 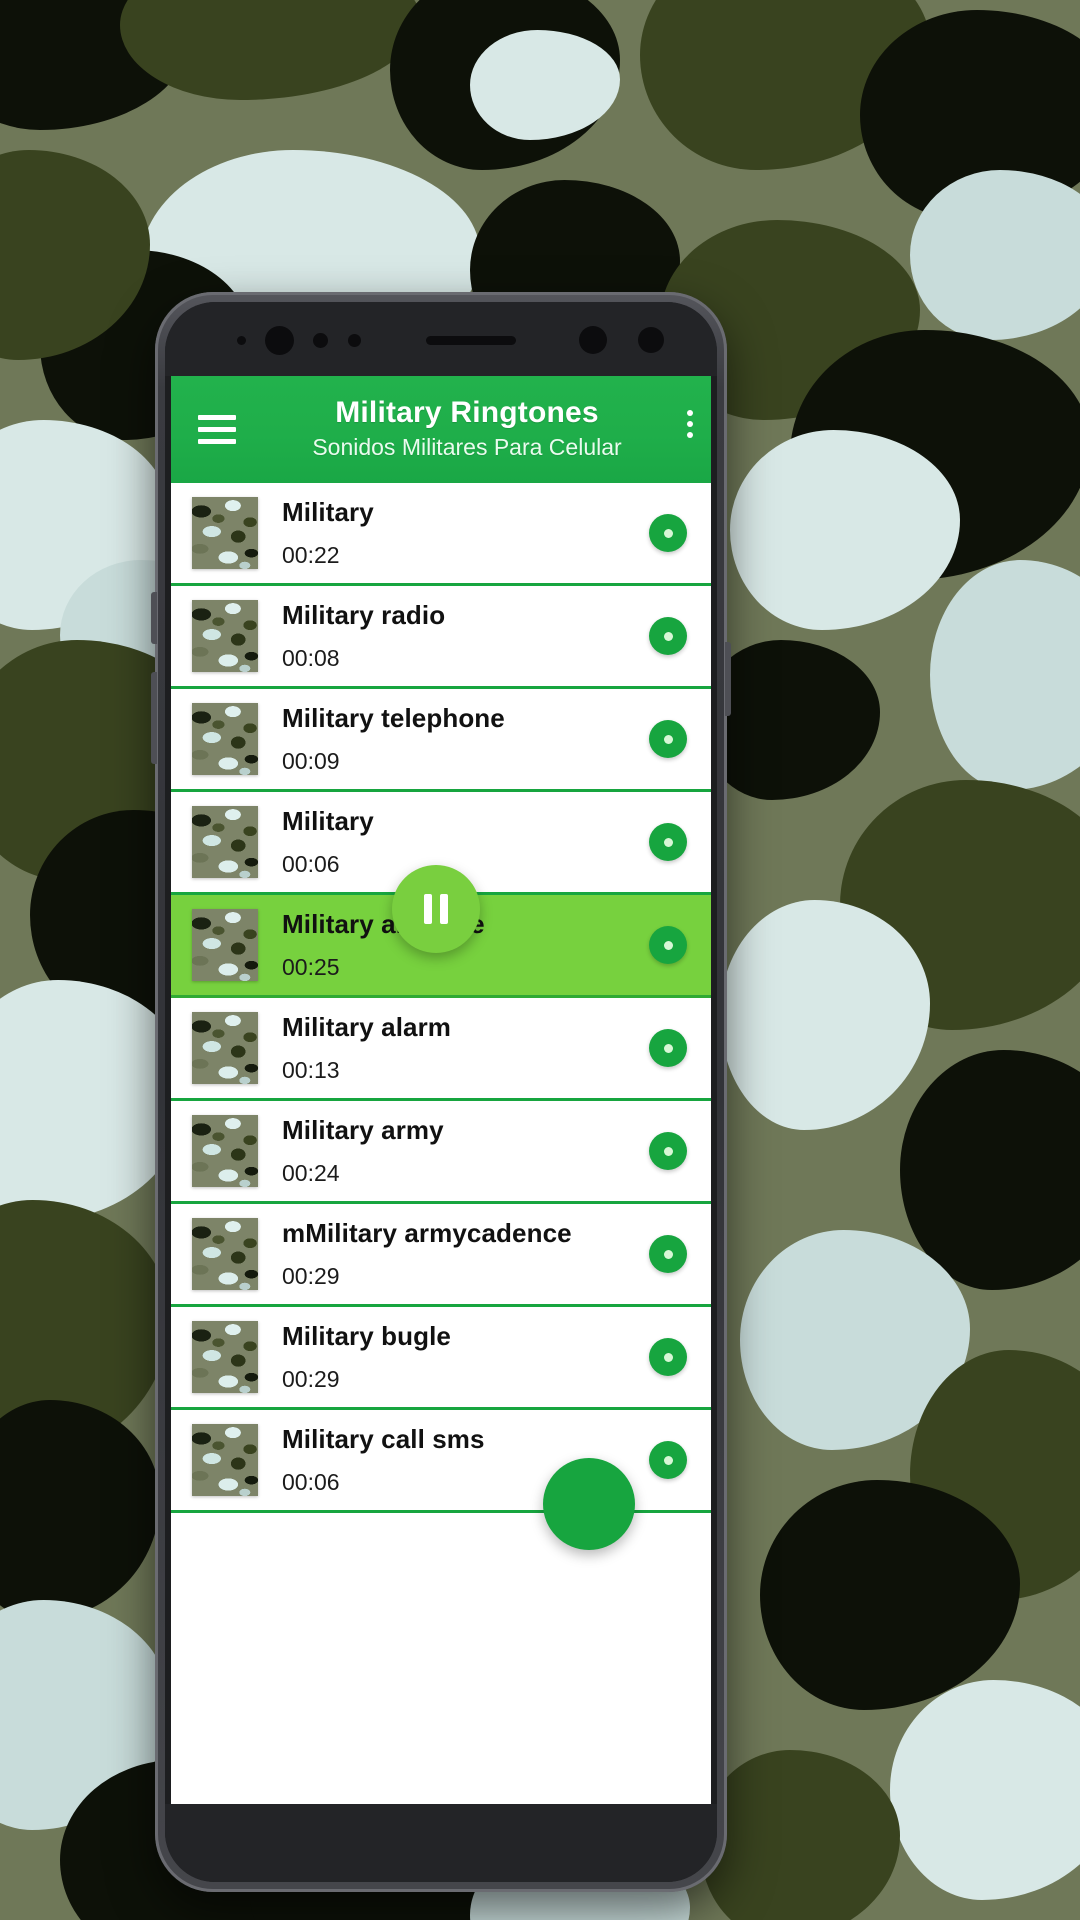 I want to click on phone-bottom-bezel, so click(x=441, y=1843).